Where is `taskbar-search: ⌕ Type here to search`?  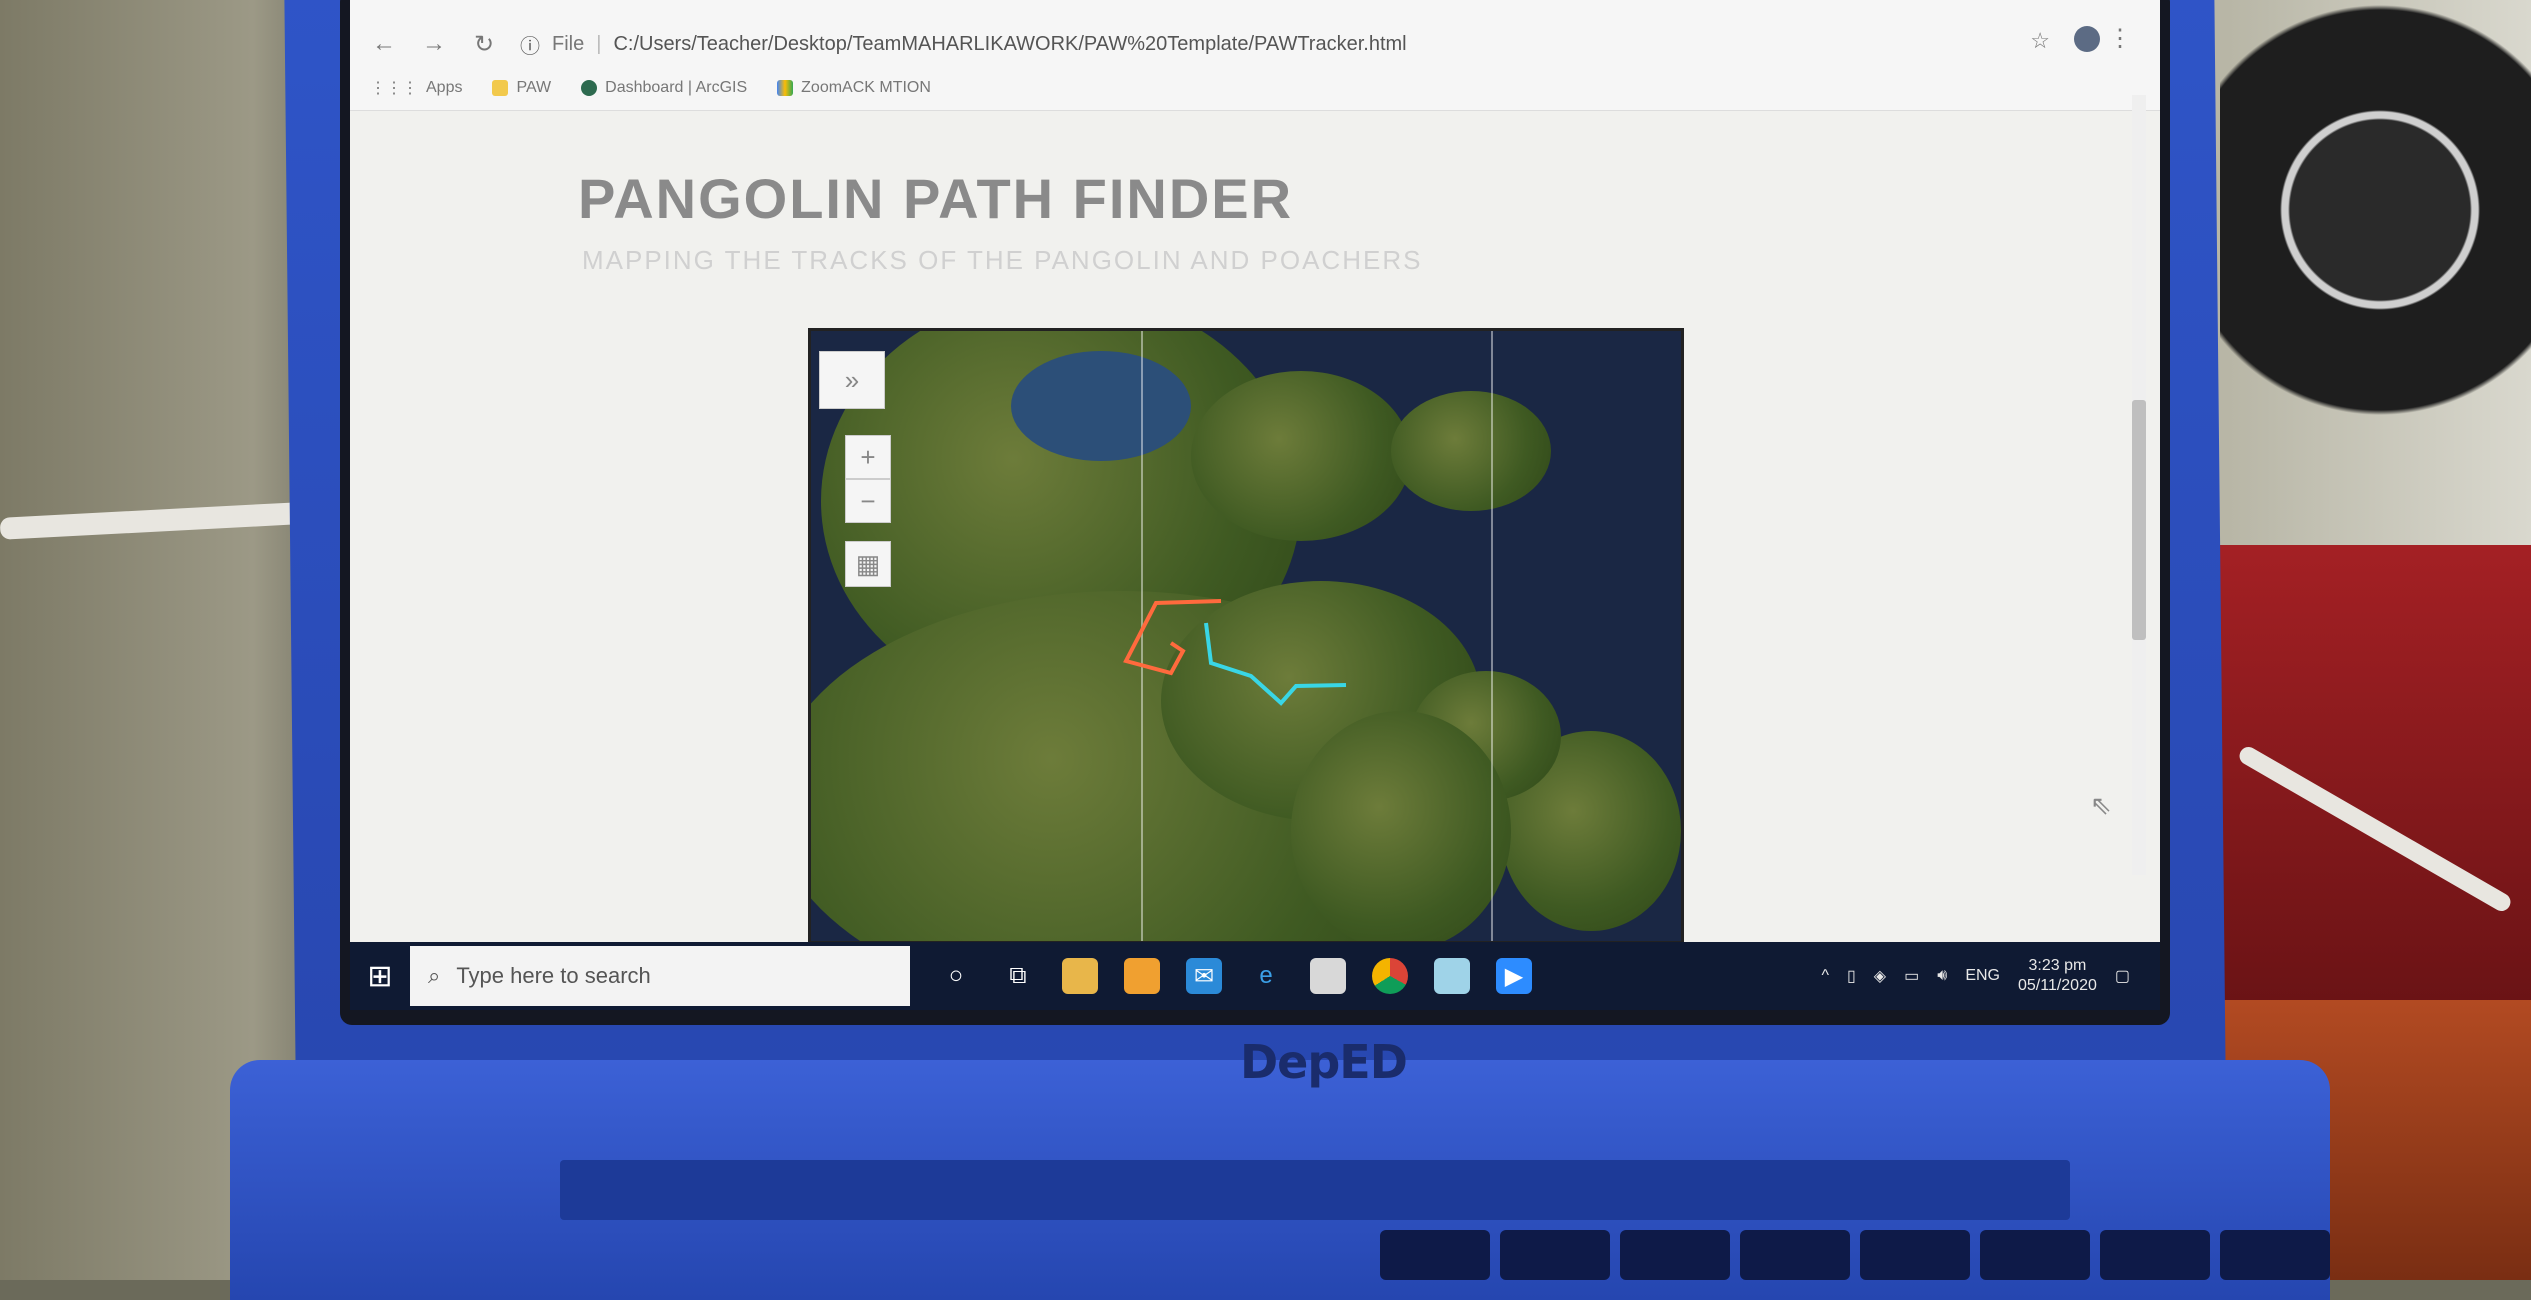 taskbar-search: ⌕ Type here to search is located at coordinates (660, 976).